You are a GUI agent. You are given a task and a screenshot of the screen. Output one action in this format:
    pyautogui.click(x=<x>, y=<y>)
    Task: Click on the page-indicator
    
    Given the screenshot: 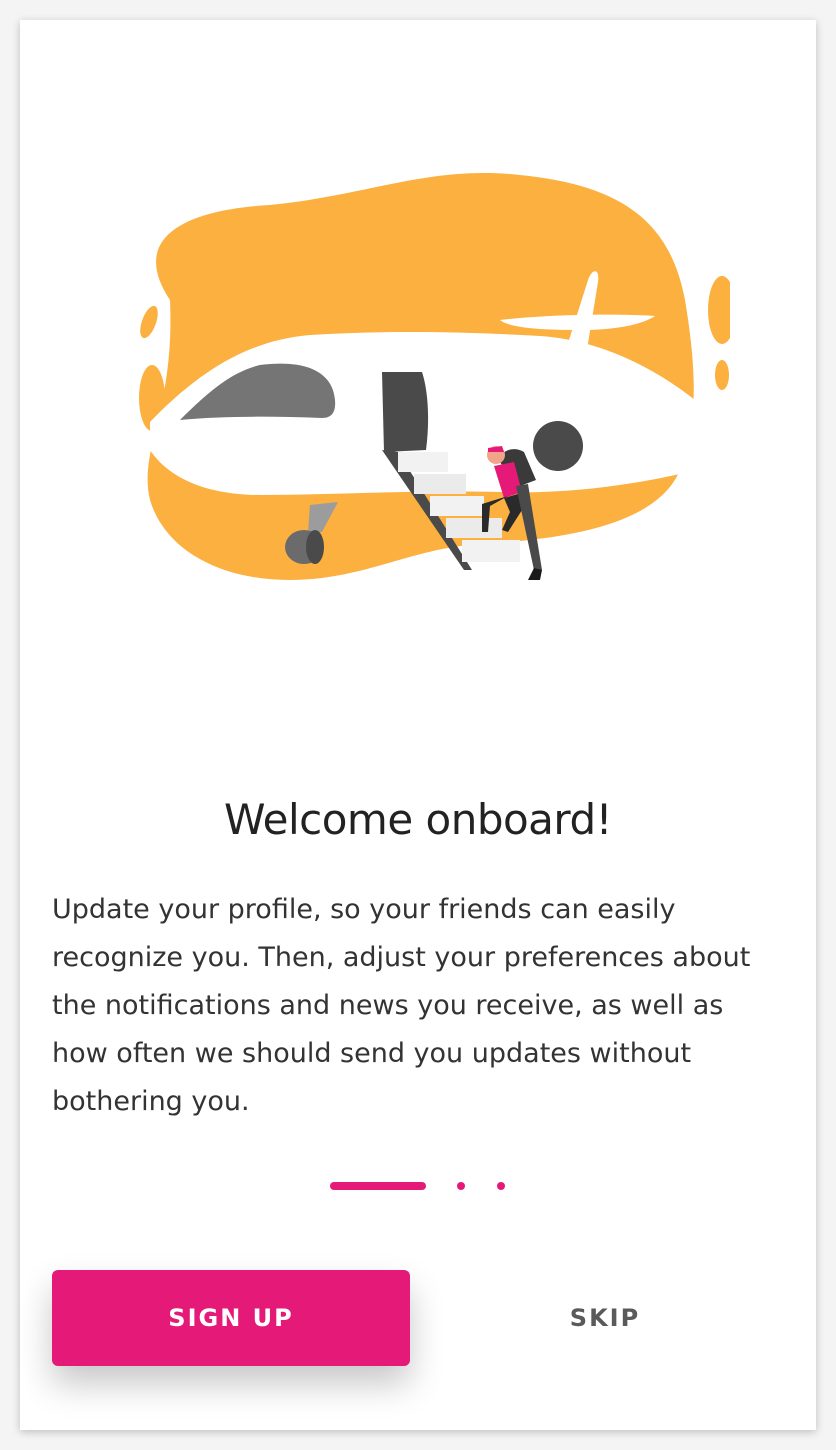 What is the action you would take?
    pyautogui.click(x=418, y=1186)
    